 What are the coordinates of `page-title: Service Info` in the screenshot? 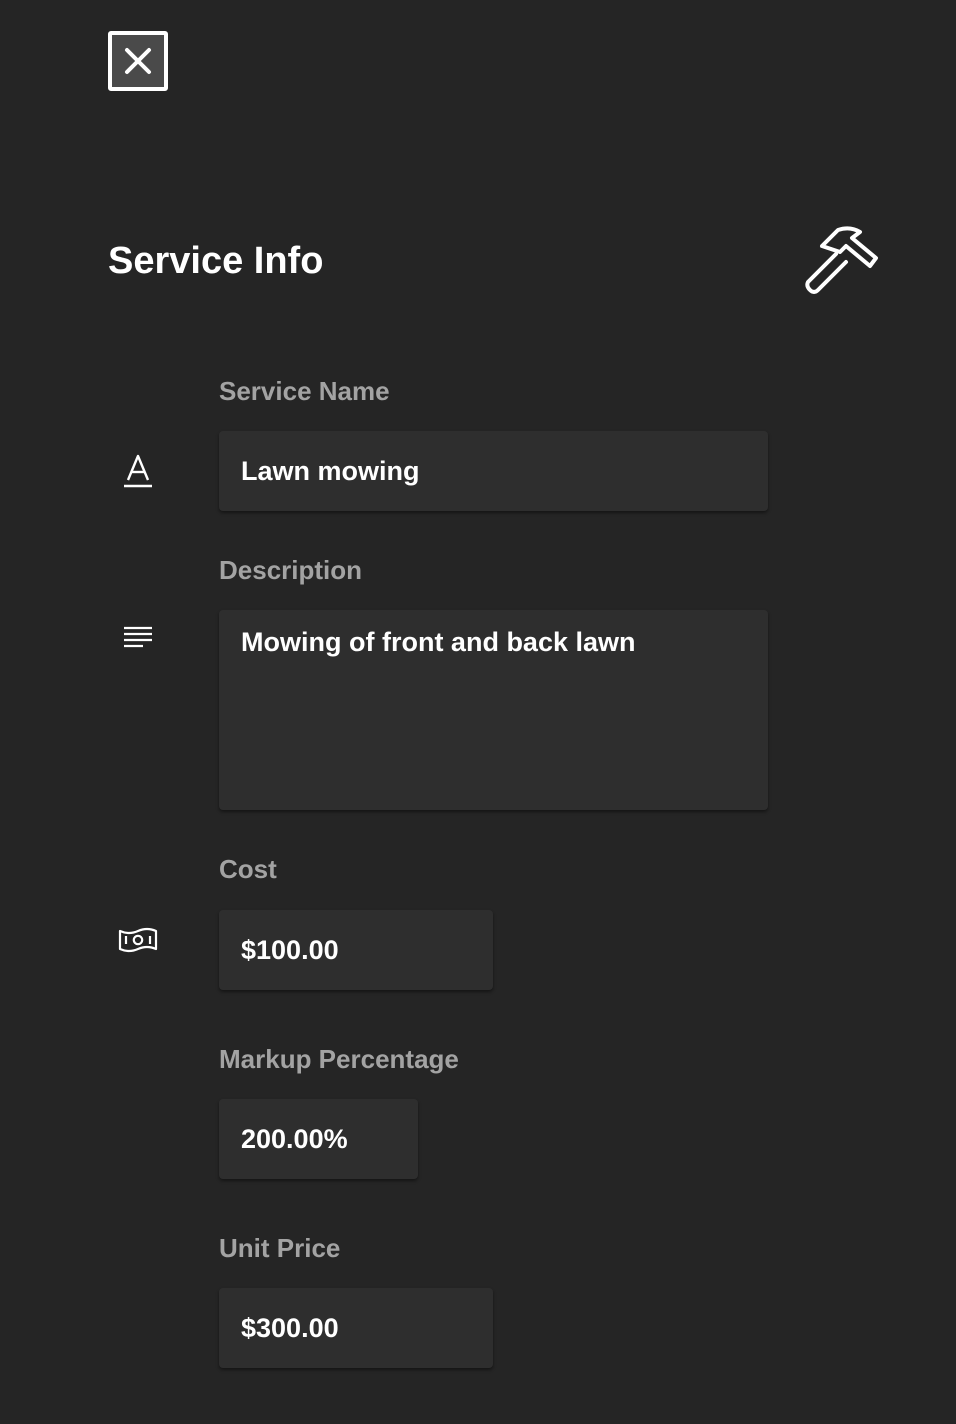 It's located at (216, 261).